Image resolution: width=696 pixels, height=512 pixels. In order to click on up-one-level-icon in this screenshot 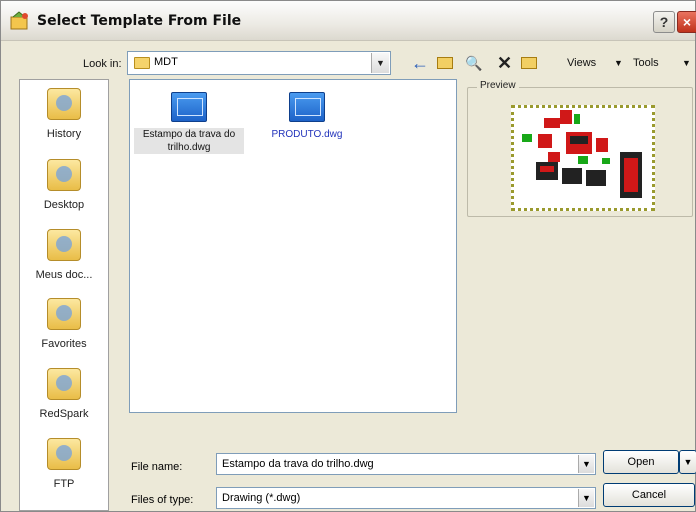, I will do `click(446, 63)`.